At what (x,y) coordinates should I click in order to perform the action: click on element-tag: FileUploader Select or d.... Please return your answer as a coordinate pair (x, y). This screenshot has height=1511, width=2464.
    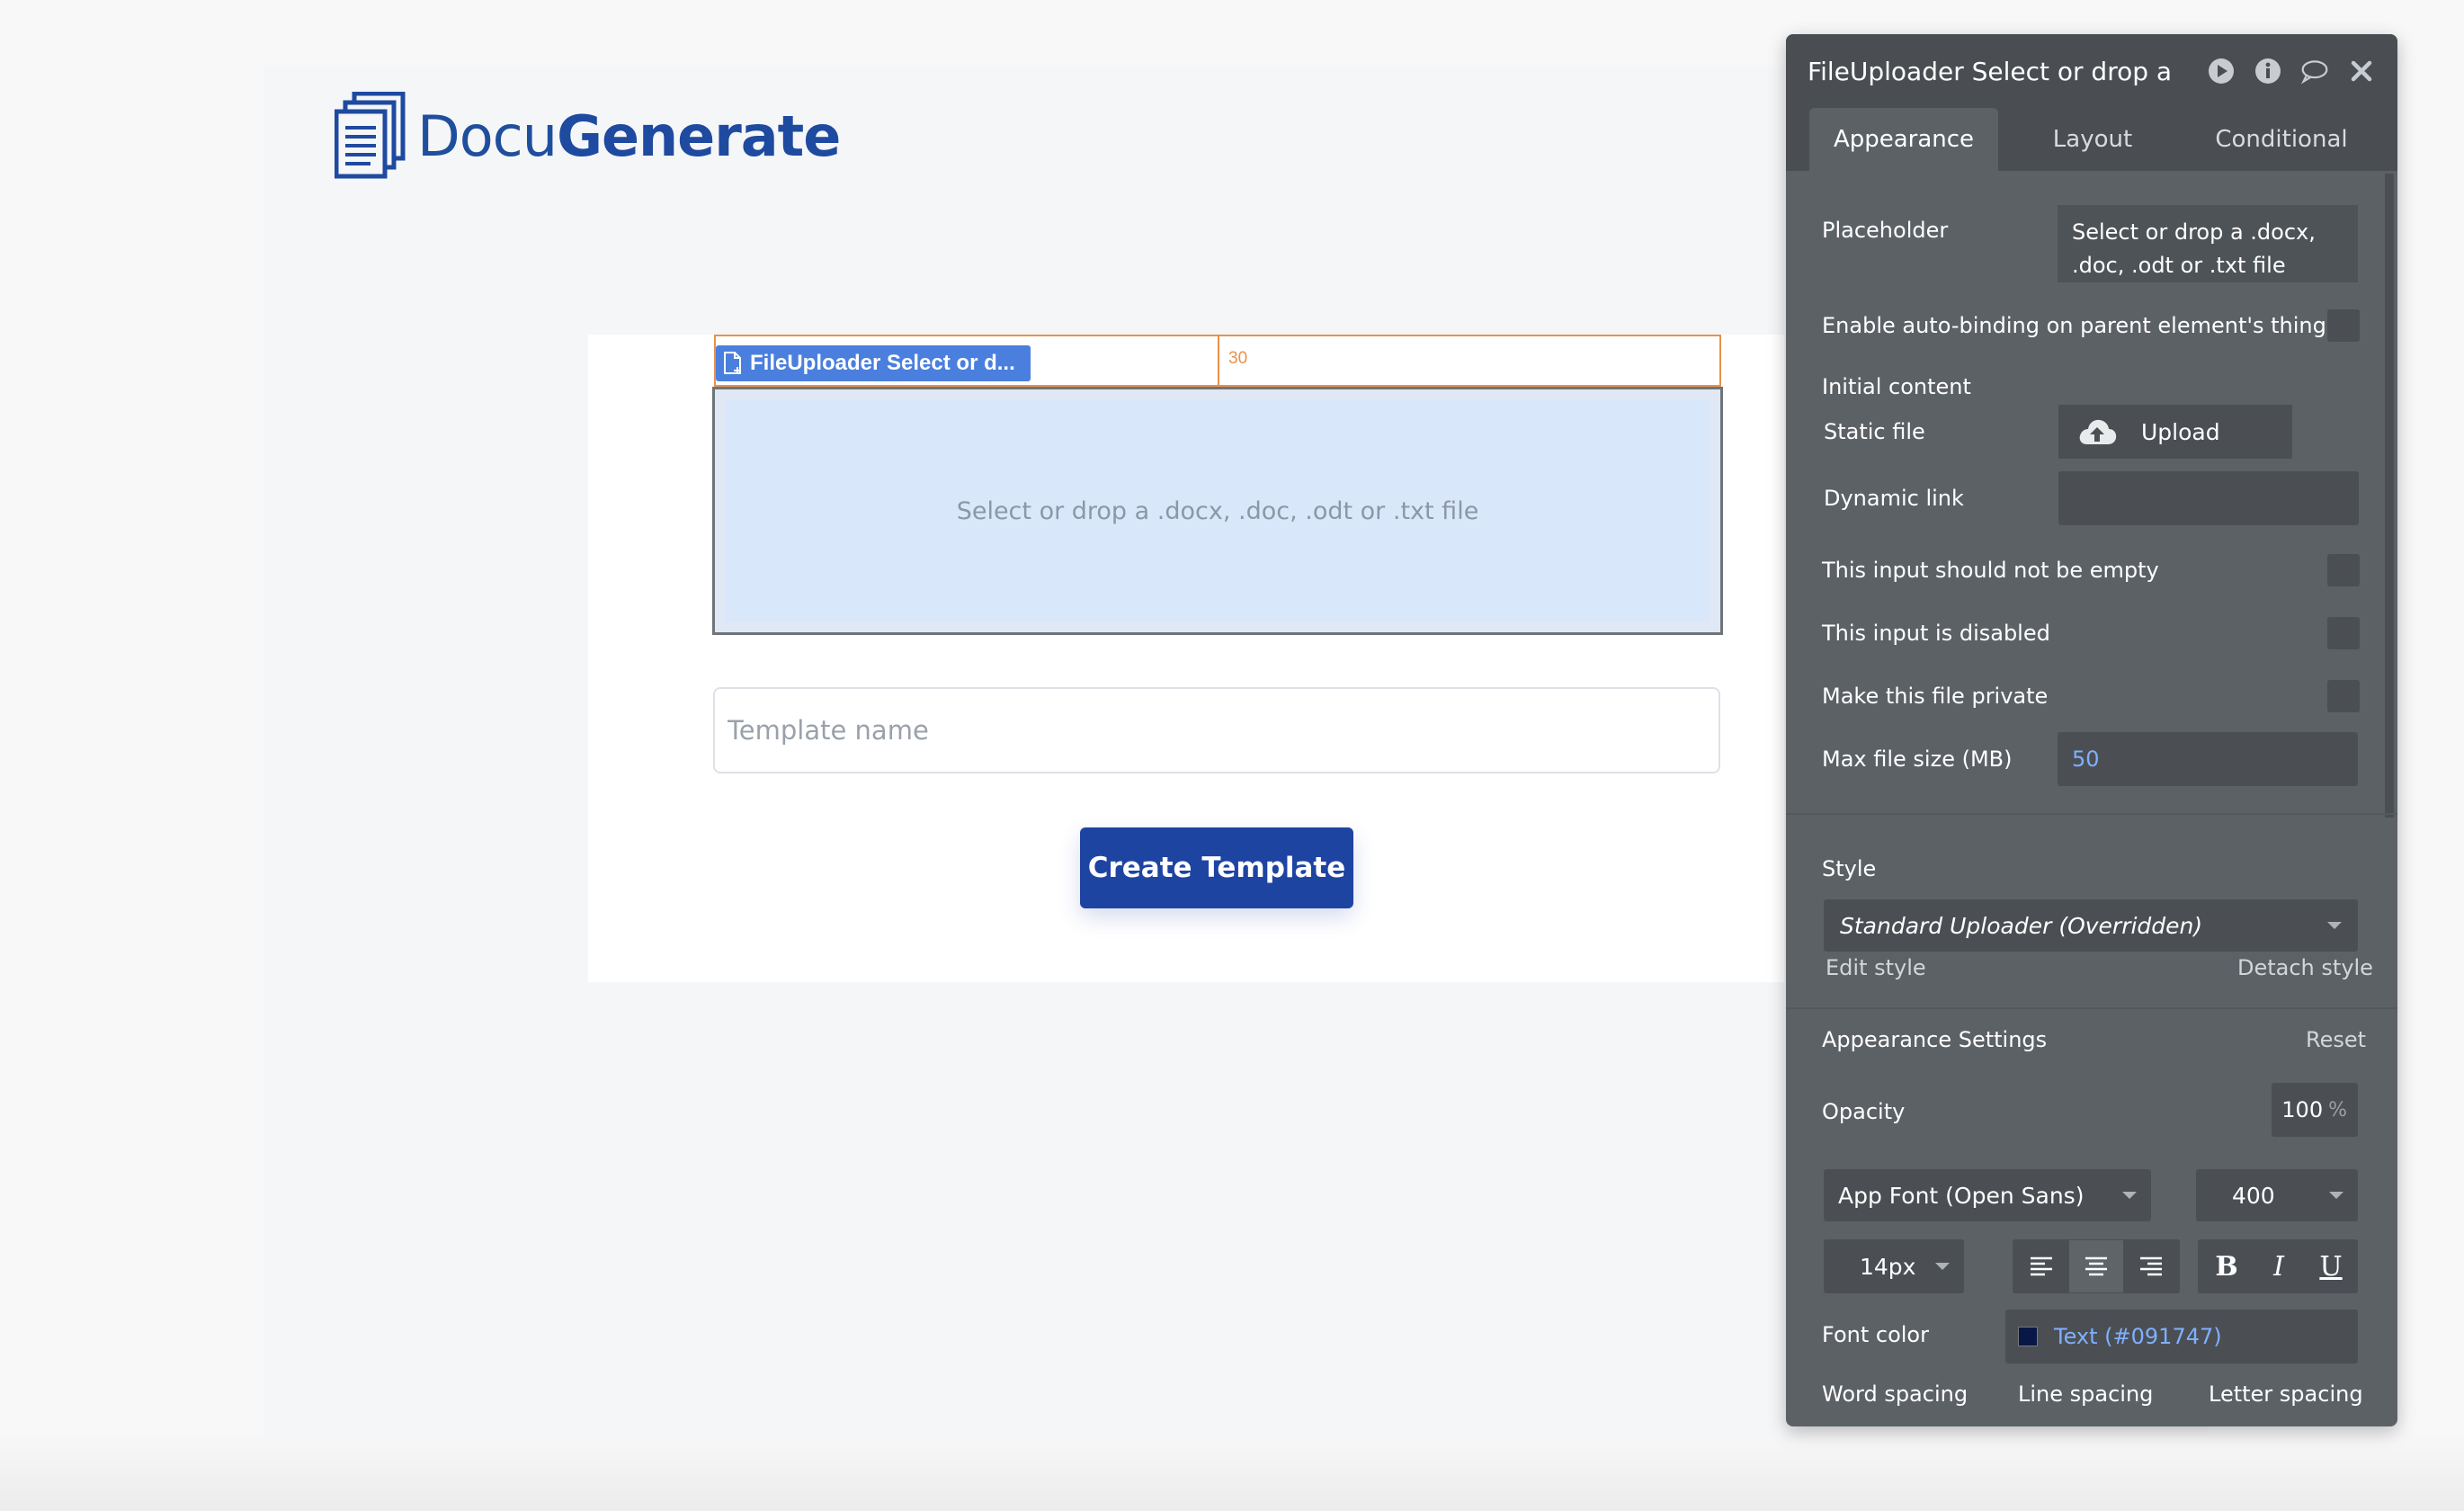
    Looking at the image, I should click on (873, 363).